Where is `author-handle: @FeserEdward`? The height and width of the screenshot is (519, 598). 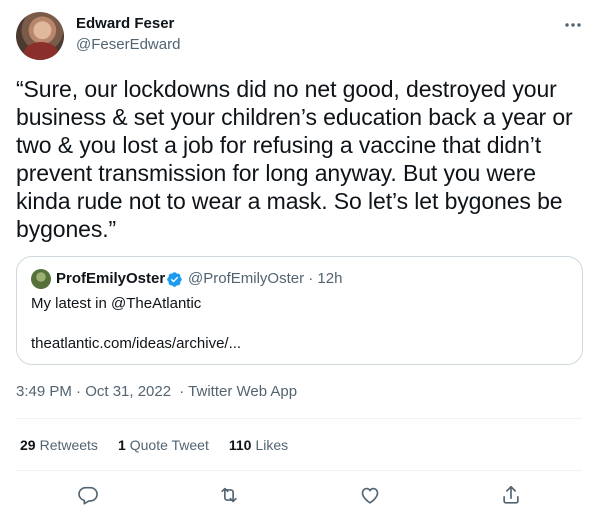 author-handle: @FeserEdward is located at coordinates (128, 44).